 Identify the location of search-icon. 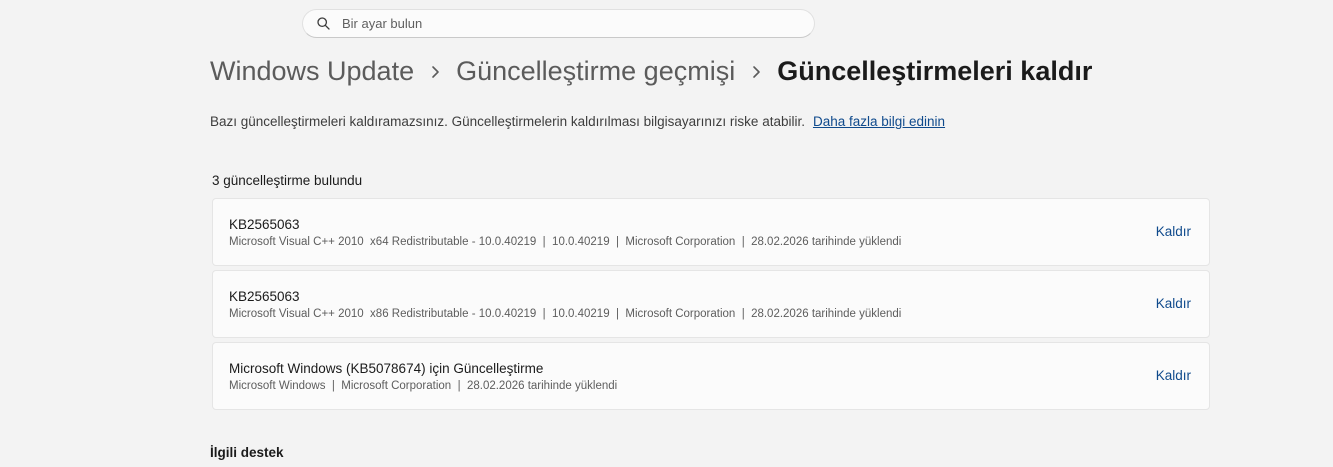
(323, 24).